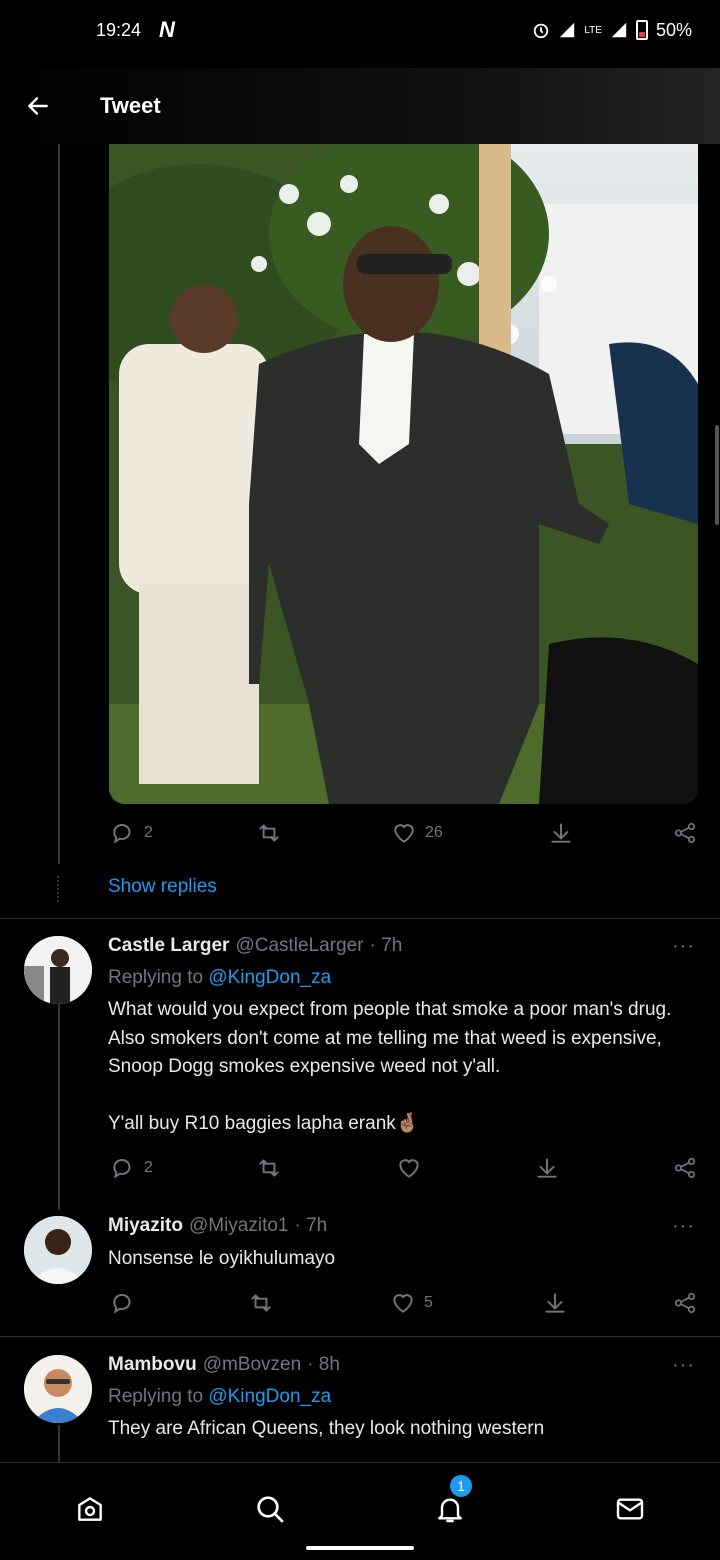  I want to click on n-notification-icon: N, so click(167, 29).